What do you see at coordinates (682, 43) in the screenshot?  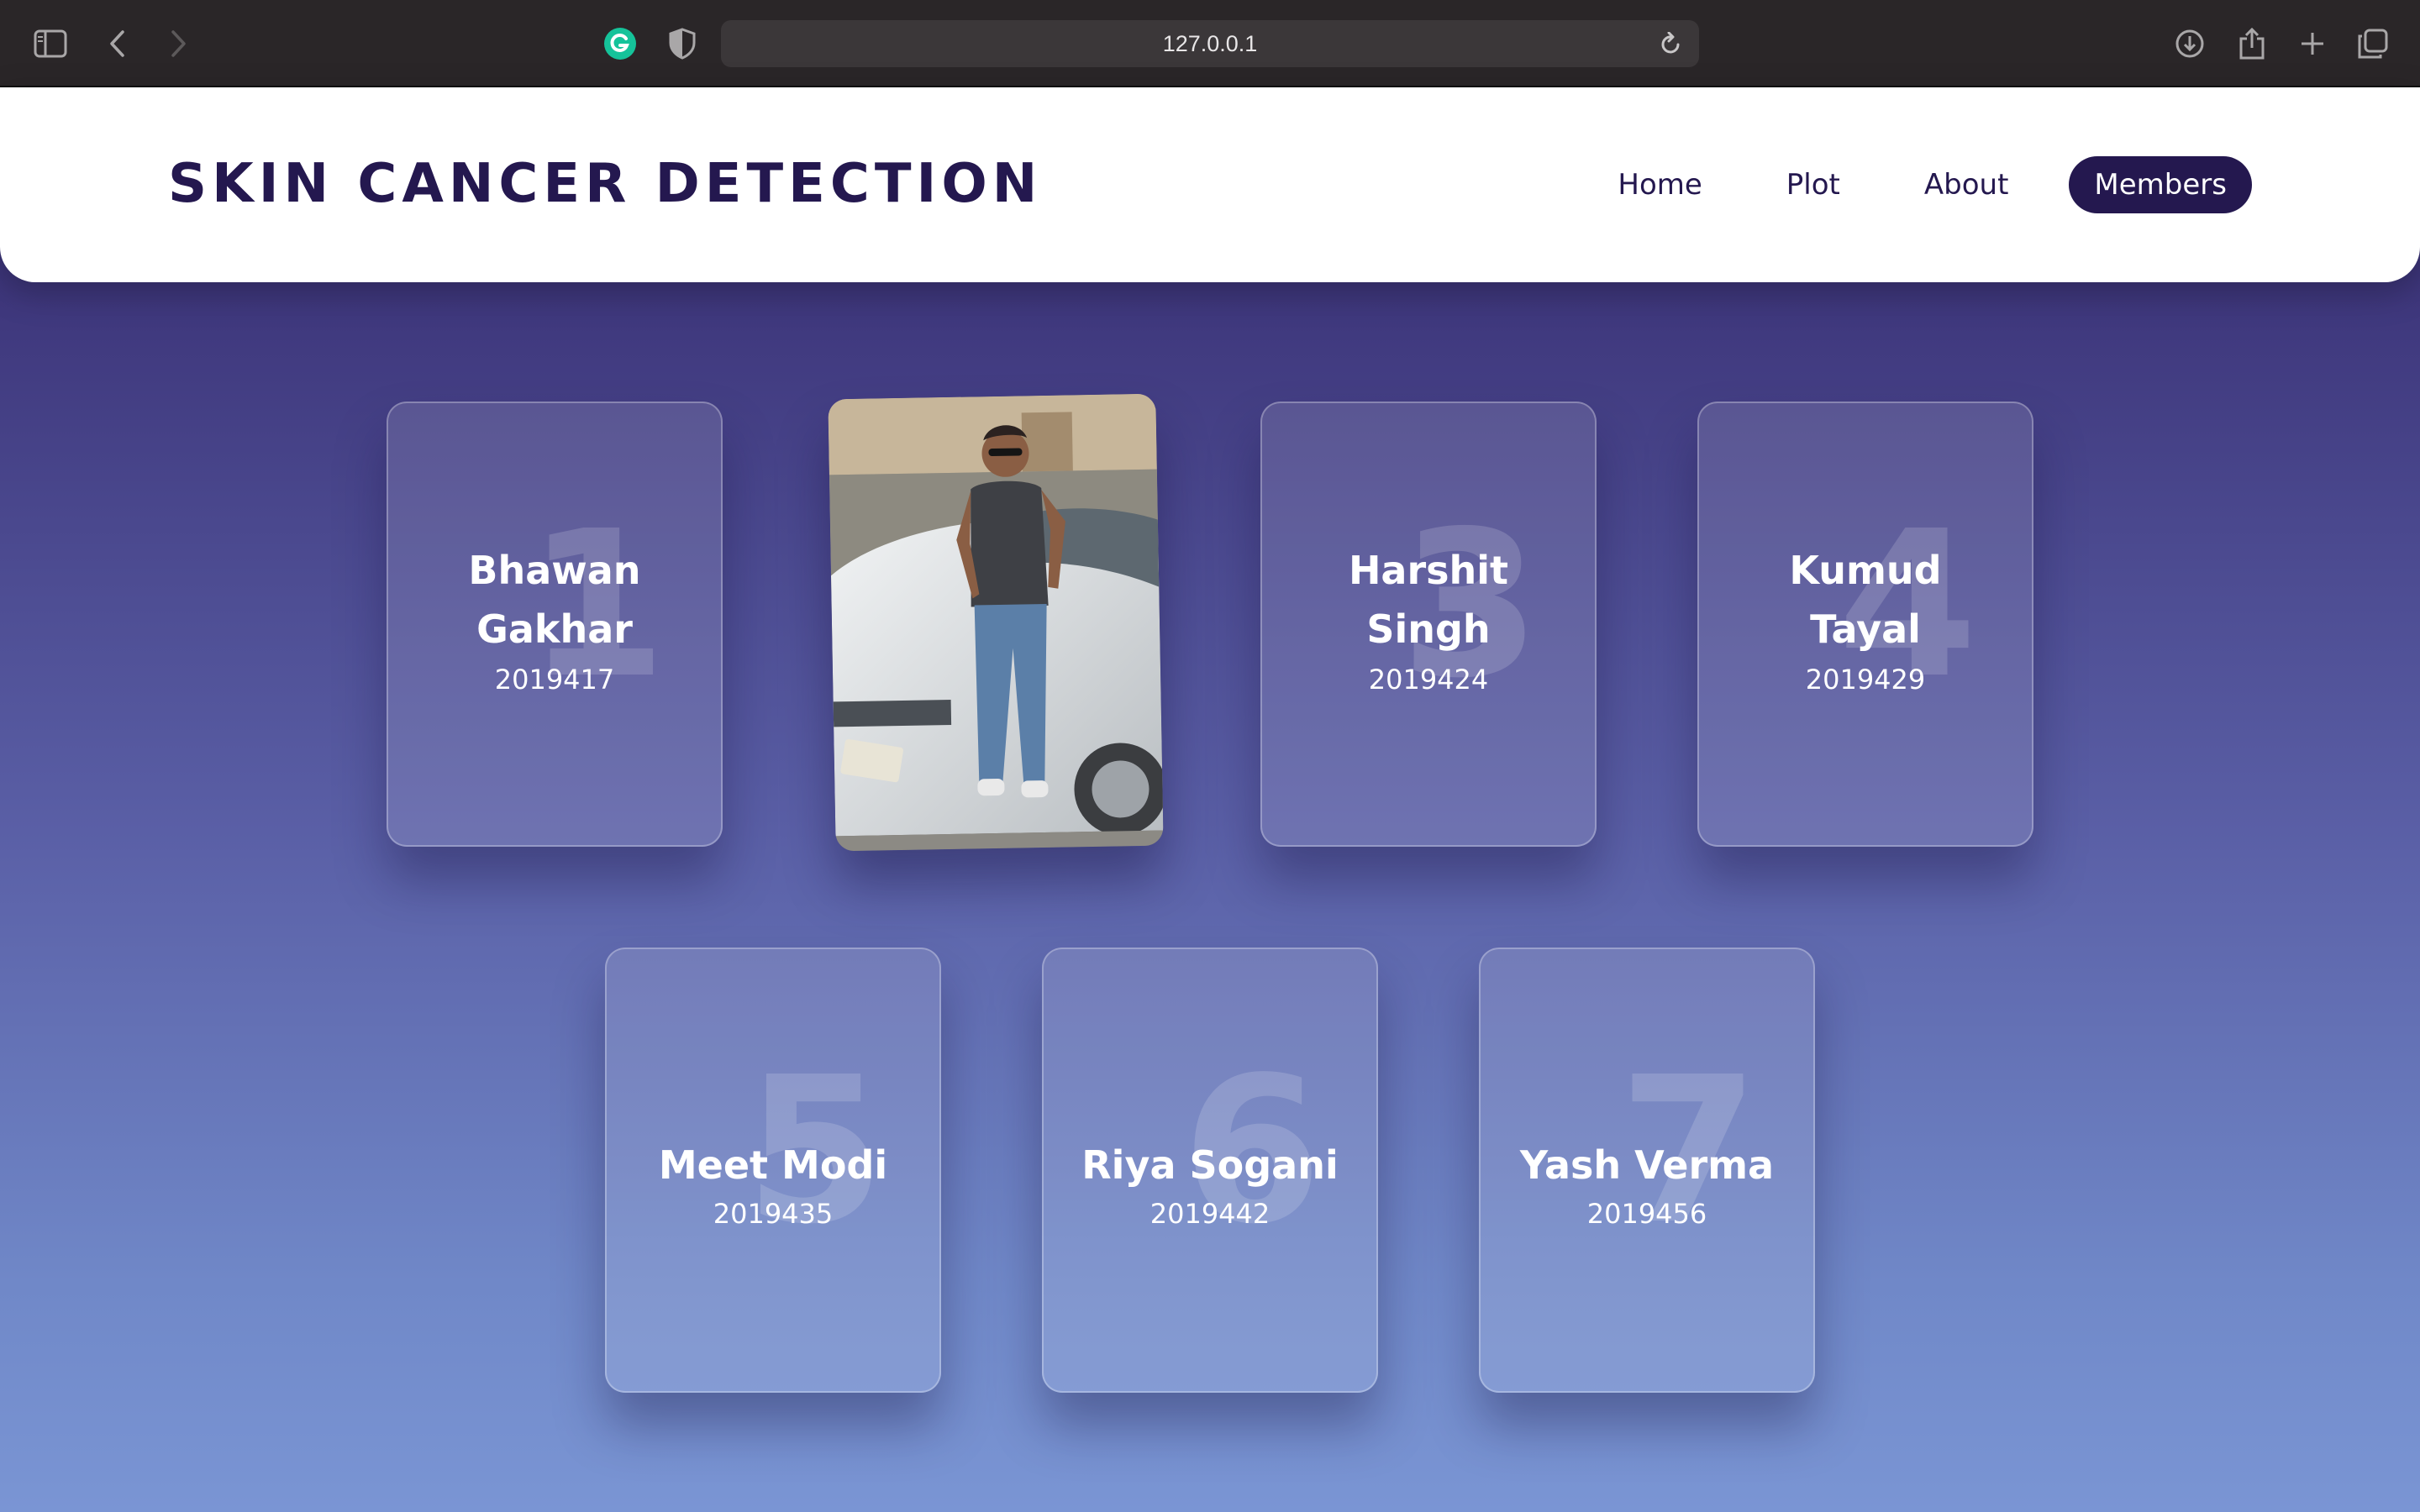 I see `privacy-shield-icon` at bounding box center [682, 43].